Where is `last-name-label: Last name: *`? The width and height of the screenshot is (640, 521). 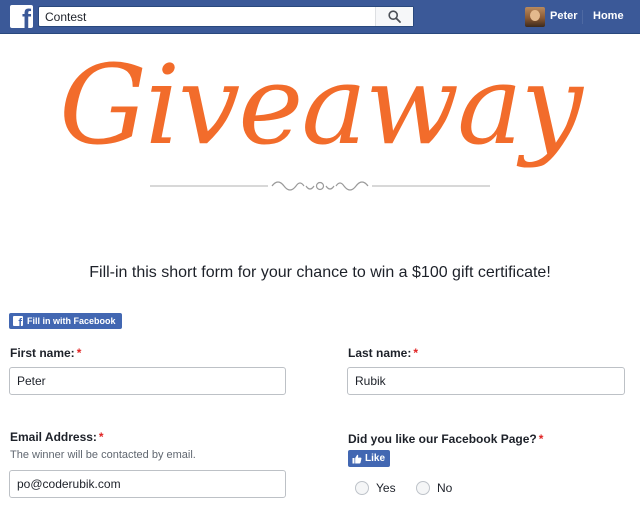 last-name-label: Last name: * is located at coordinates (383, 353).